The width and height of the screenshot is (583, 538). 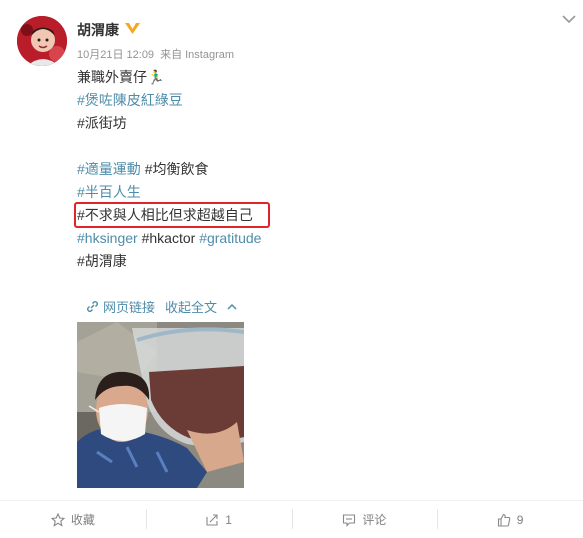 I want to click on link-icon, so click(x=92, y=306).